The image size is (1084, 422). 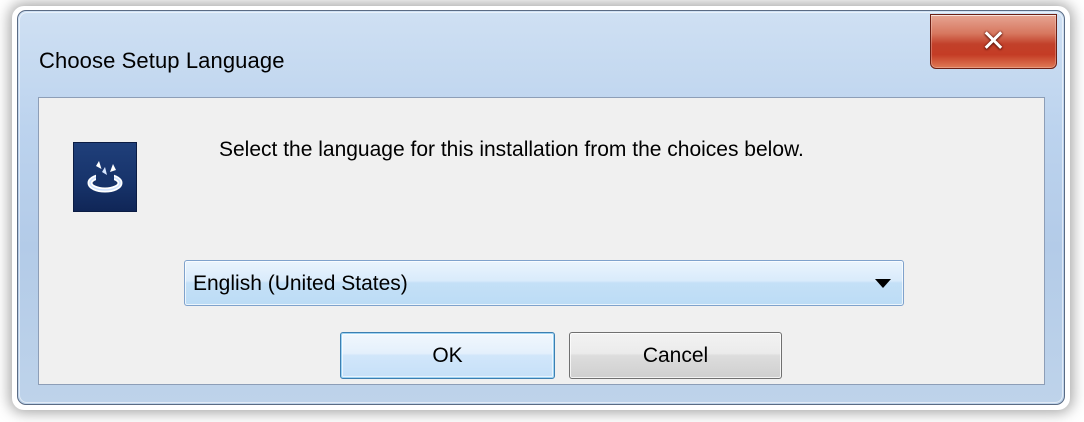 I want to click on close-icon: ✕, so click(x=993, y=41).